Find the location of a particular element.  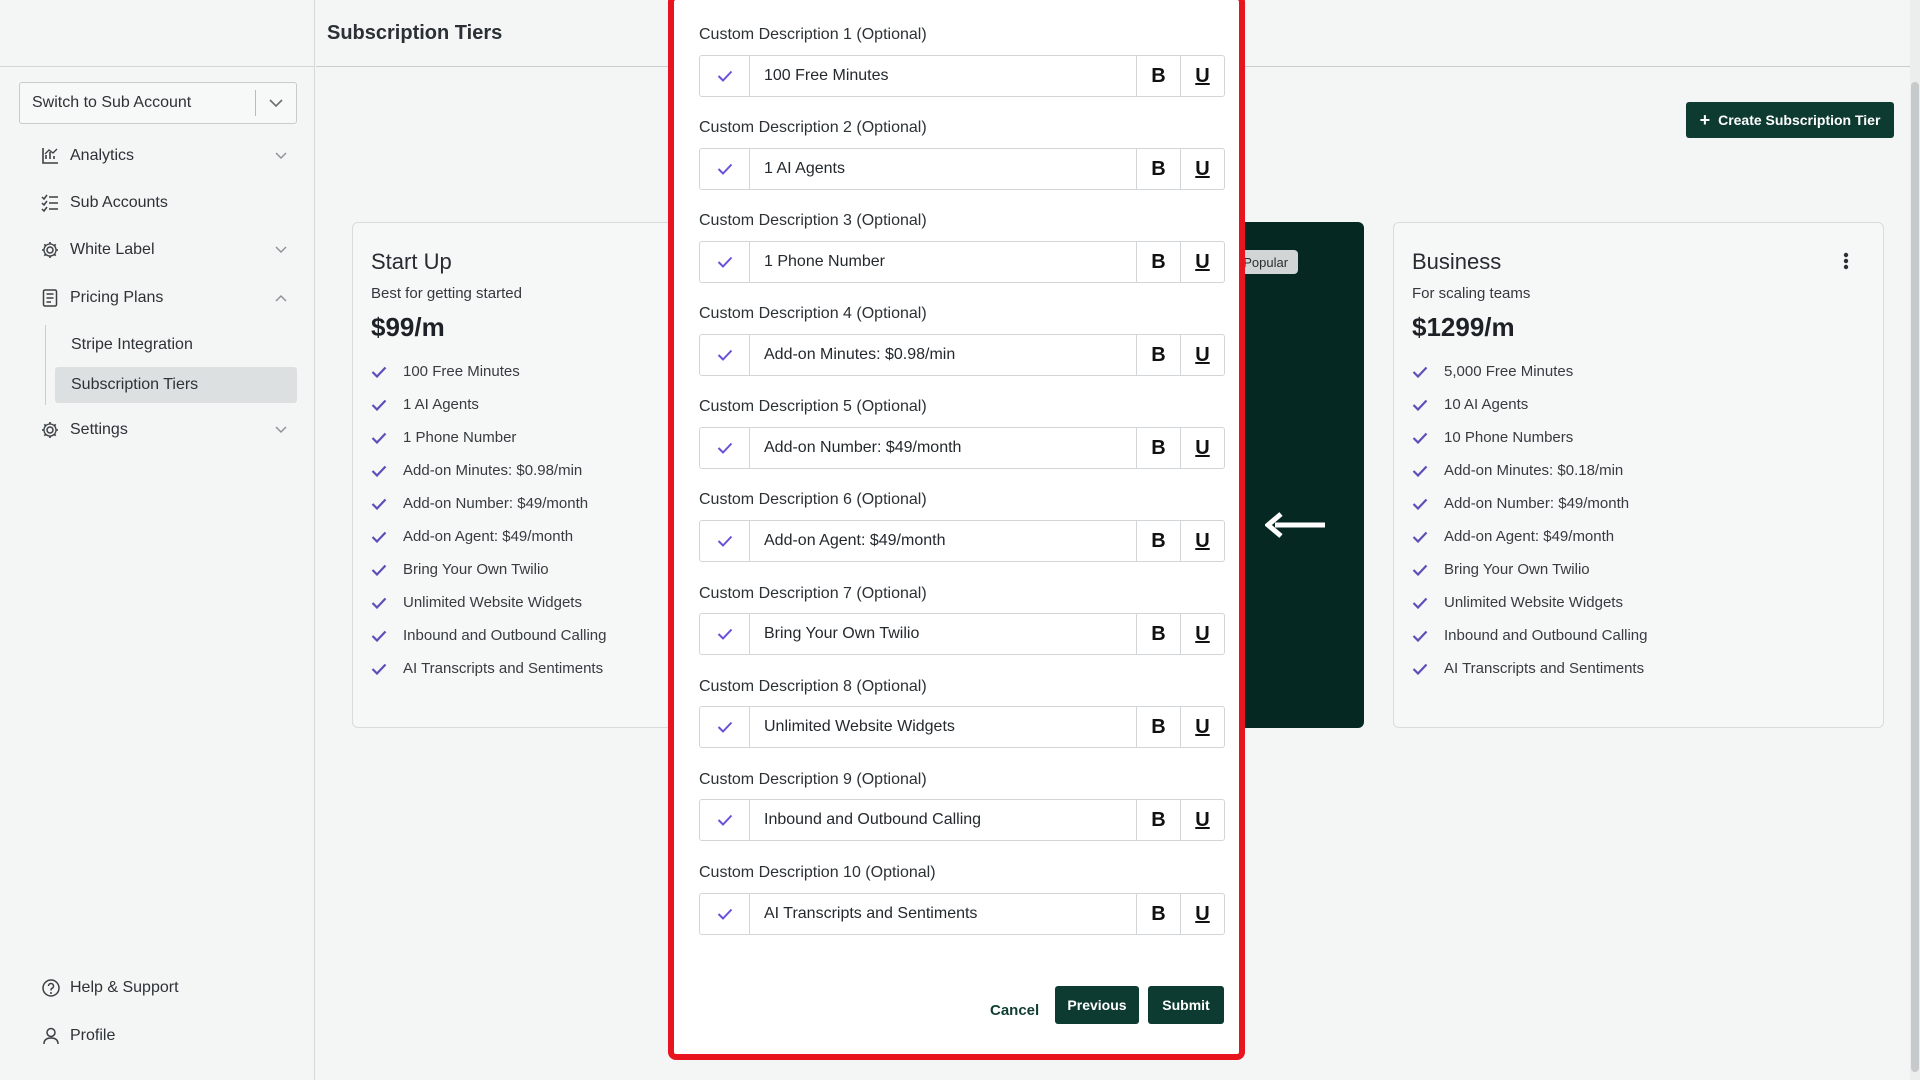

checklist-icon is located at coordinates (50, 203).